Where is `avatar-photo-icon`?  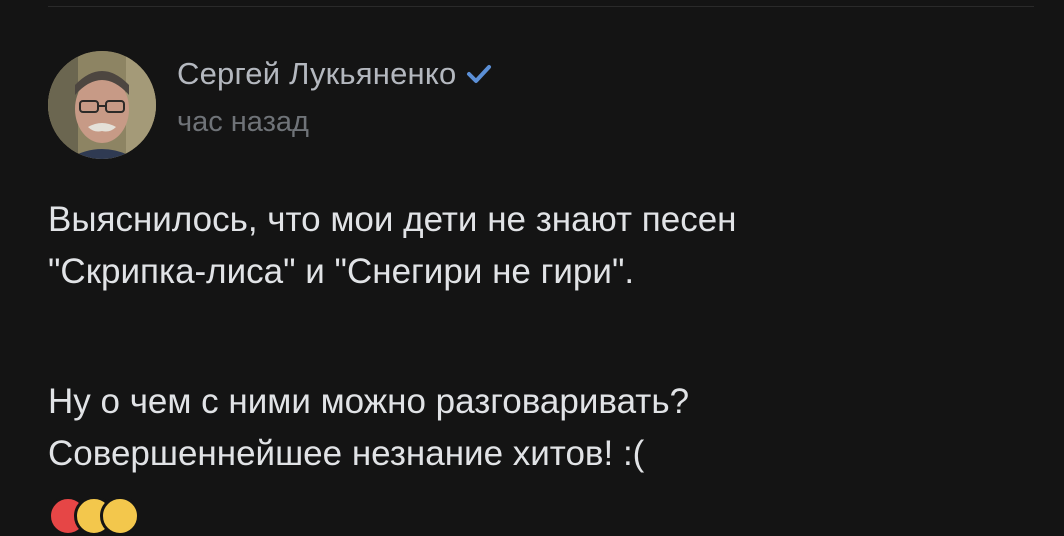 avatar-photo-icon is located at coordinates (102, 105).